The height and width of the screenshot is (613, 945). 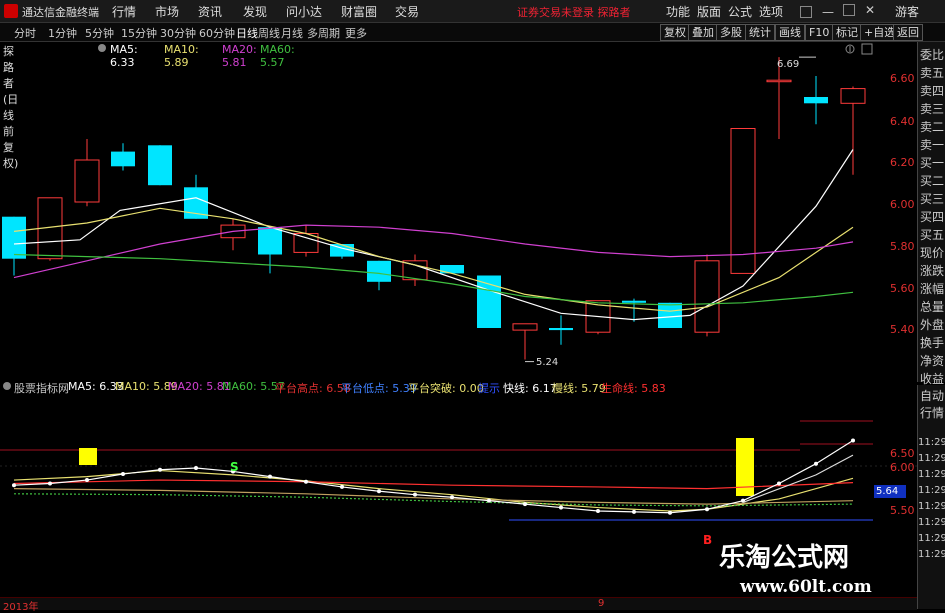 What do you see at coordinates (931, 252) in the screenshot?
I see `rp-price: 现价` at bounding box center [931, 252].